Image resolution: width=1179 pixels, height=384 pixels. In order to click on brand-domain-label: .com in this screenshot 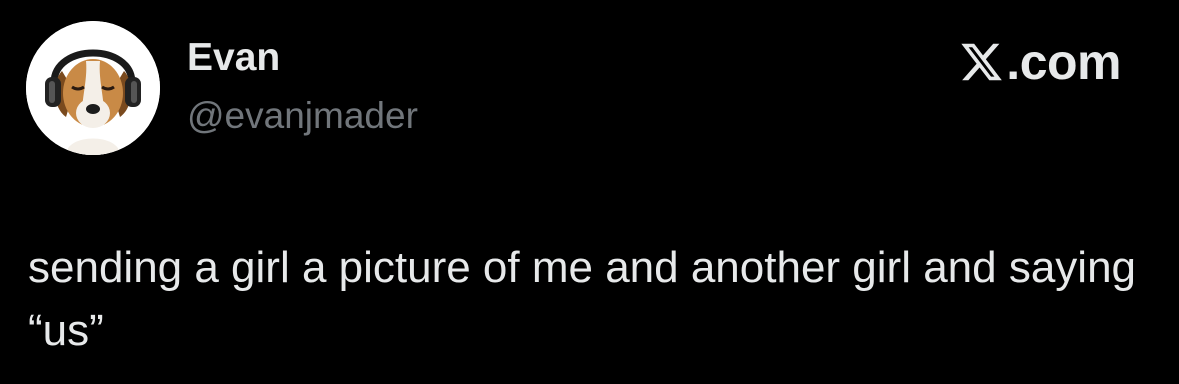, I will do `click(1063, 62)`.